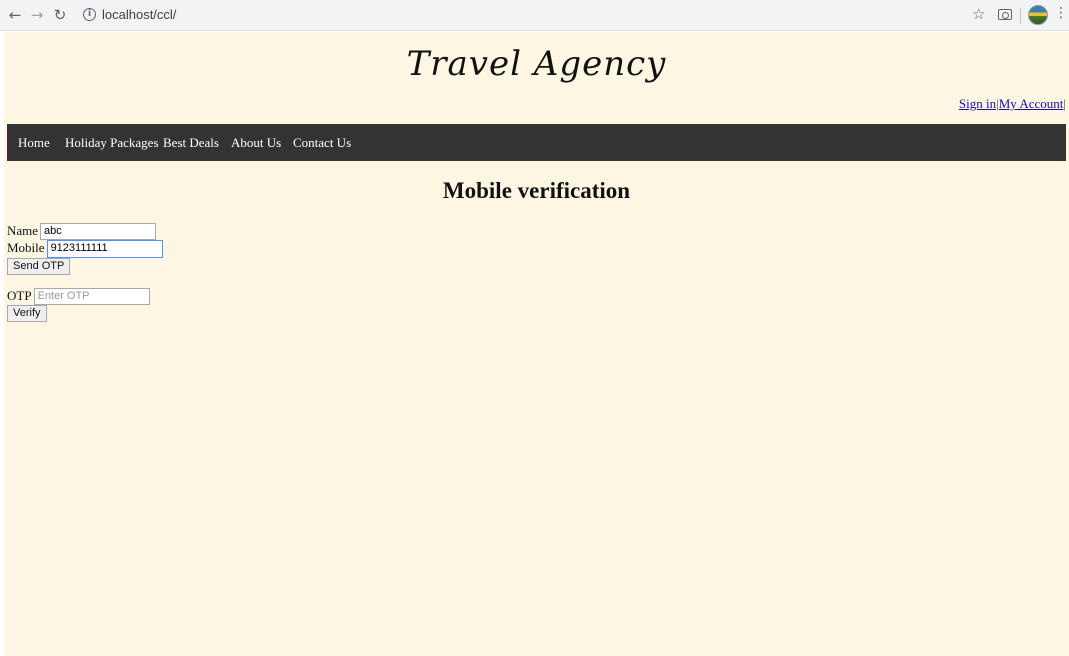 This screenshot has height=656, width=1069. Describe the element at coordinates (1038, 15) in the screenshot. I see `avatar-icon` at that location.